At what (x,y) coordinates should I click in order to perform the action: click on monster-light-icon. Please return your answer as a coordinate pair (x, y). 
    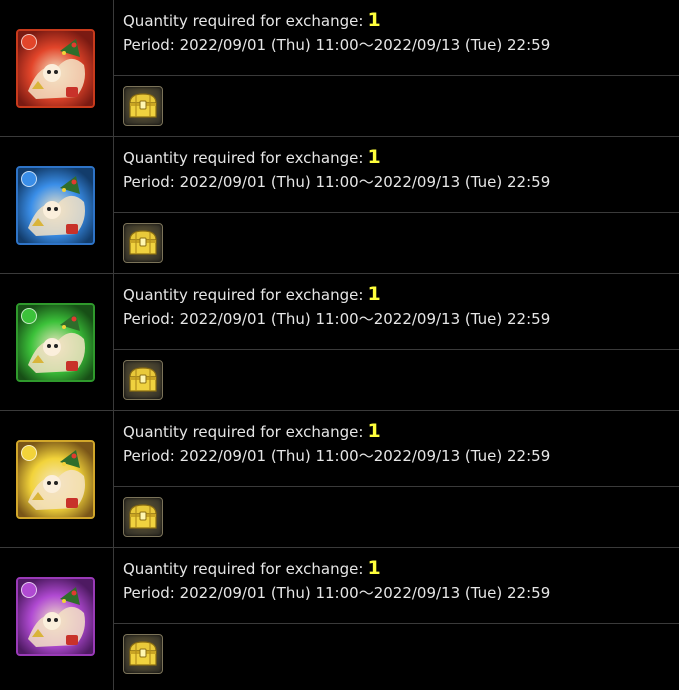
    Looking at the image, I should click on (55, 479).